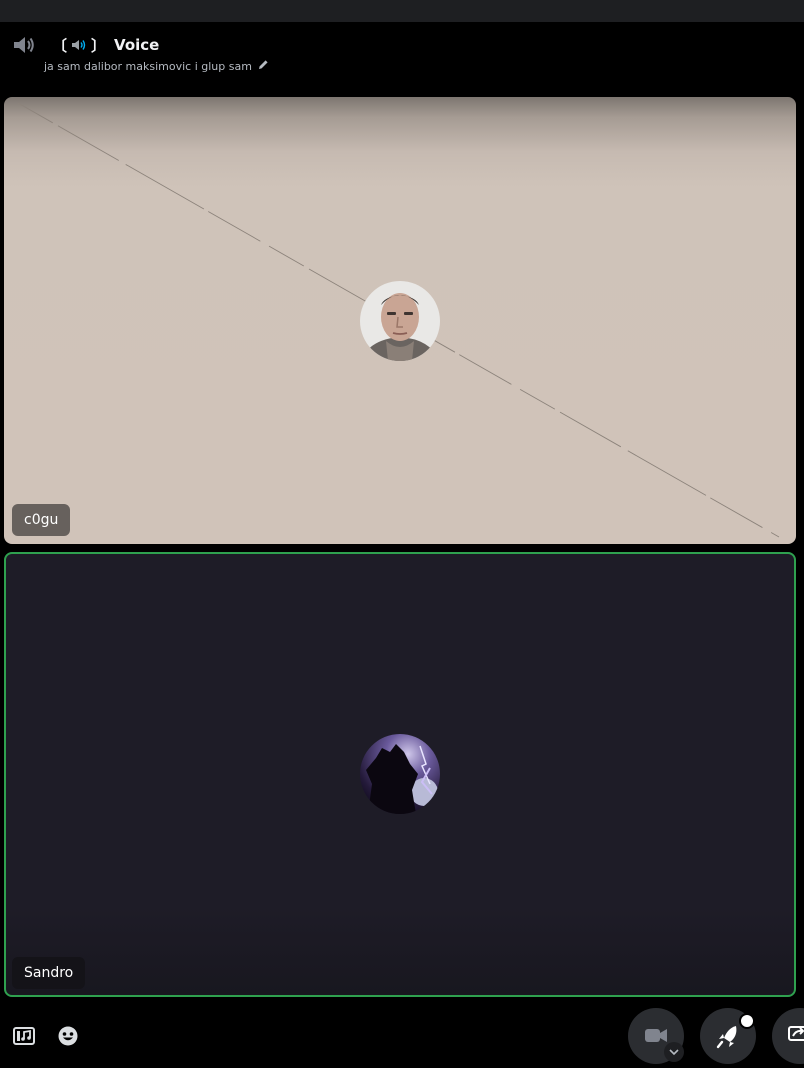 This screenshot has height=1068, width=804. I want to click on voice-controls-bar, so click(402, 1032).